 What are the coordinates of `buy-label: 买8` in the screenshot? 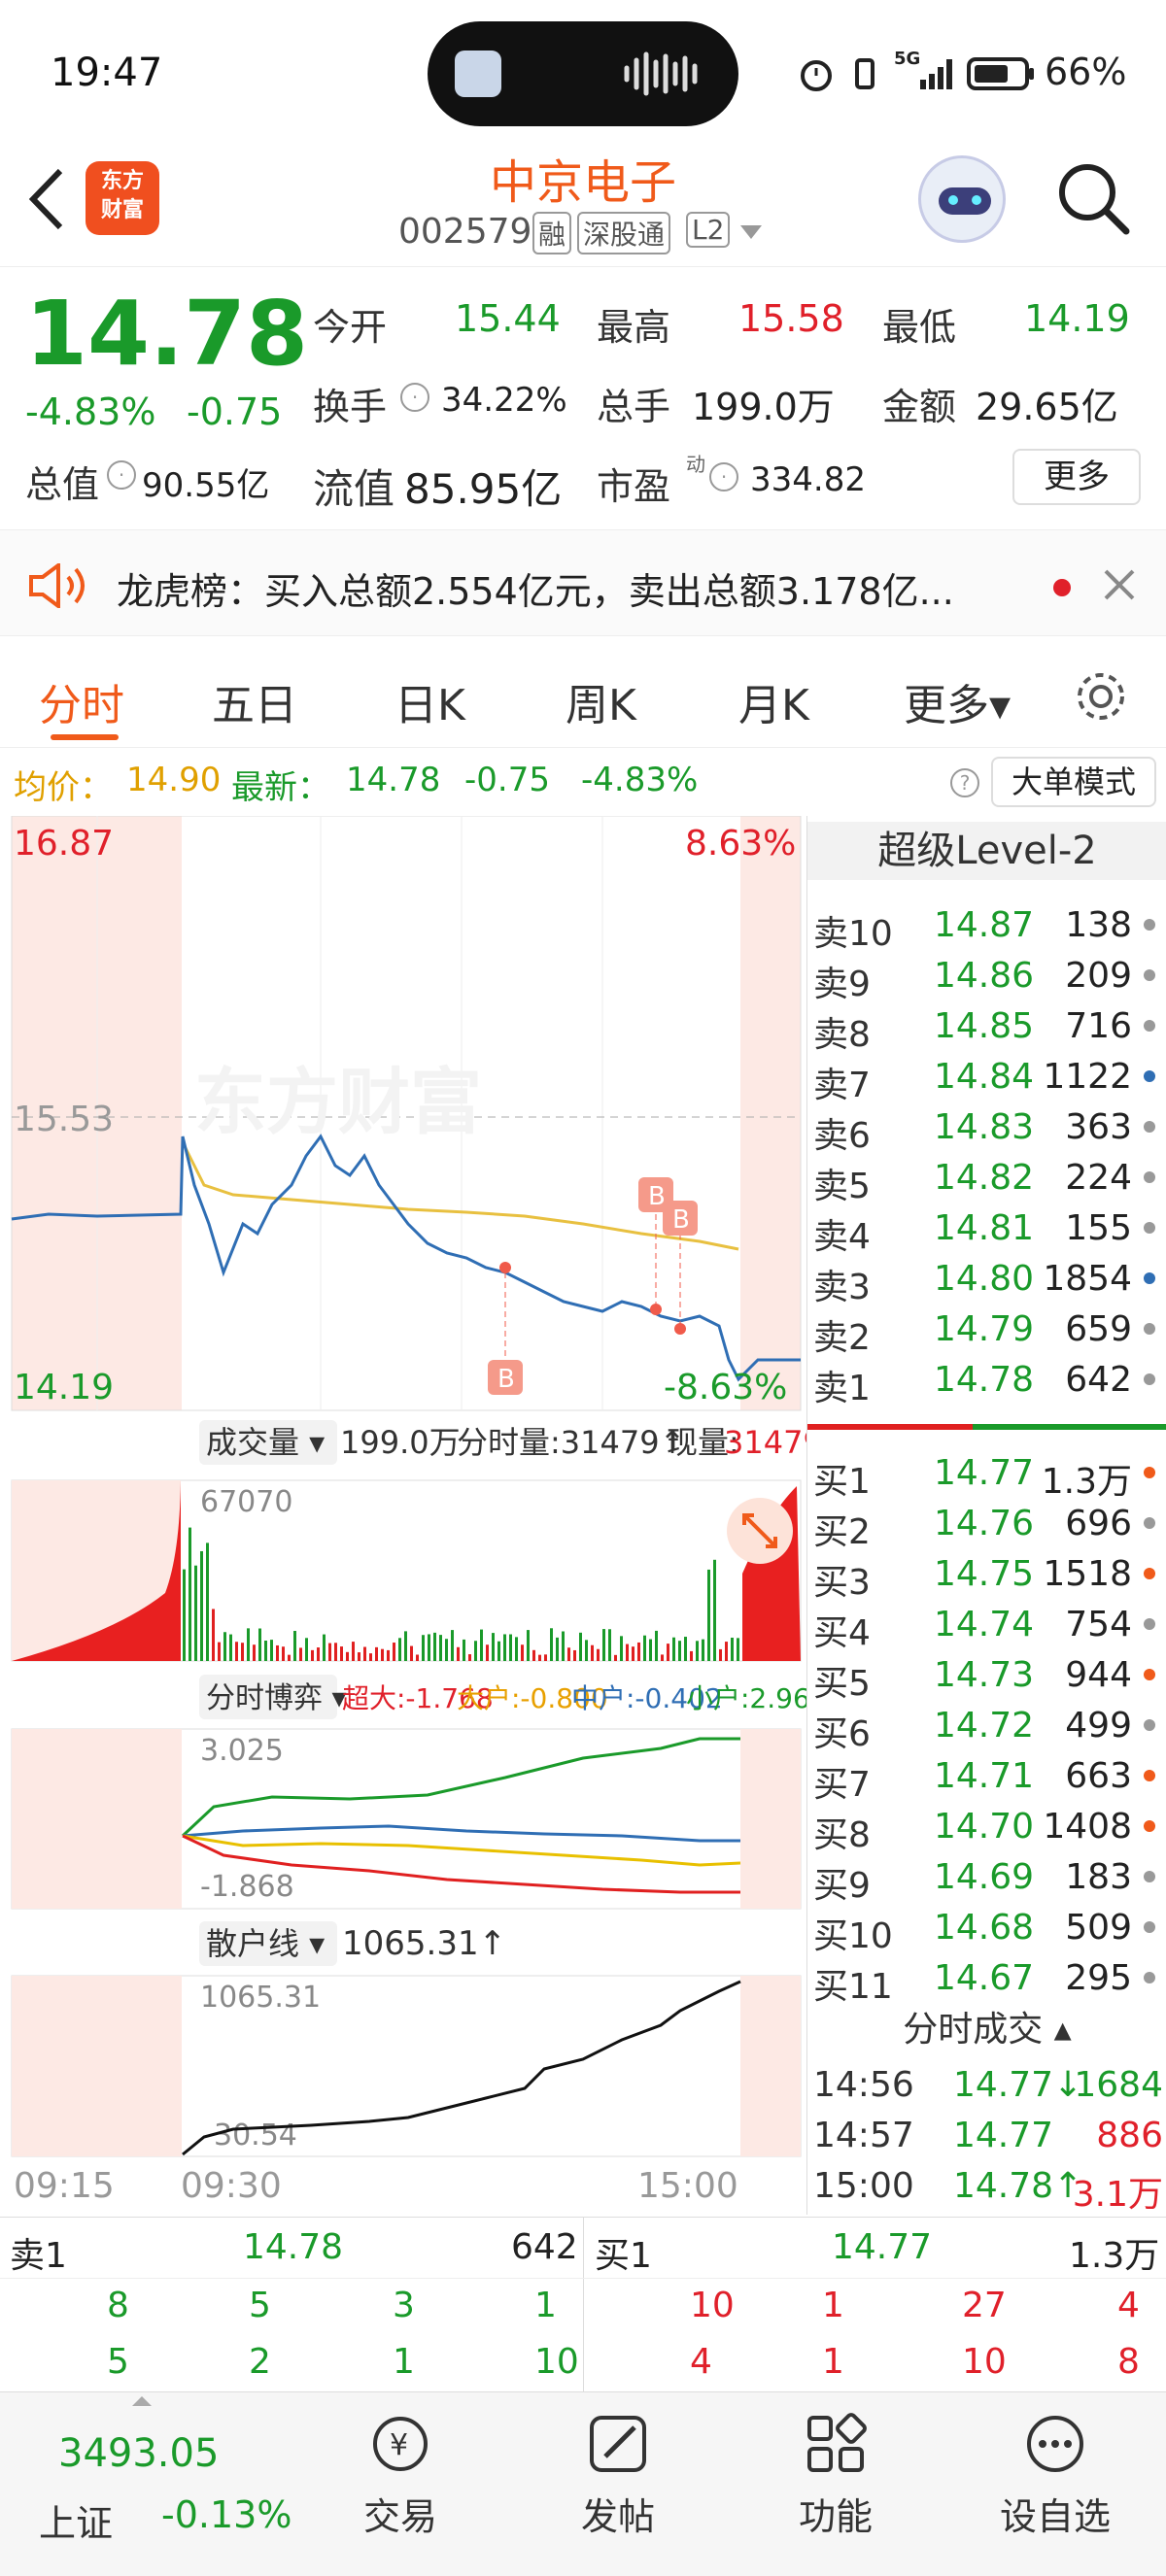 It's located at (842, 1835).